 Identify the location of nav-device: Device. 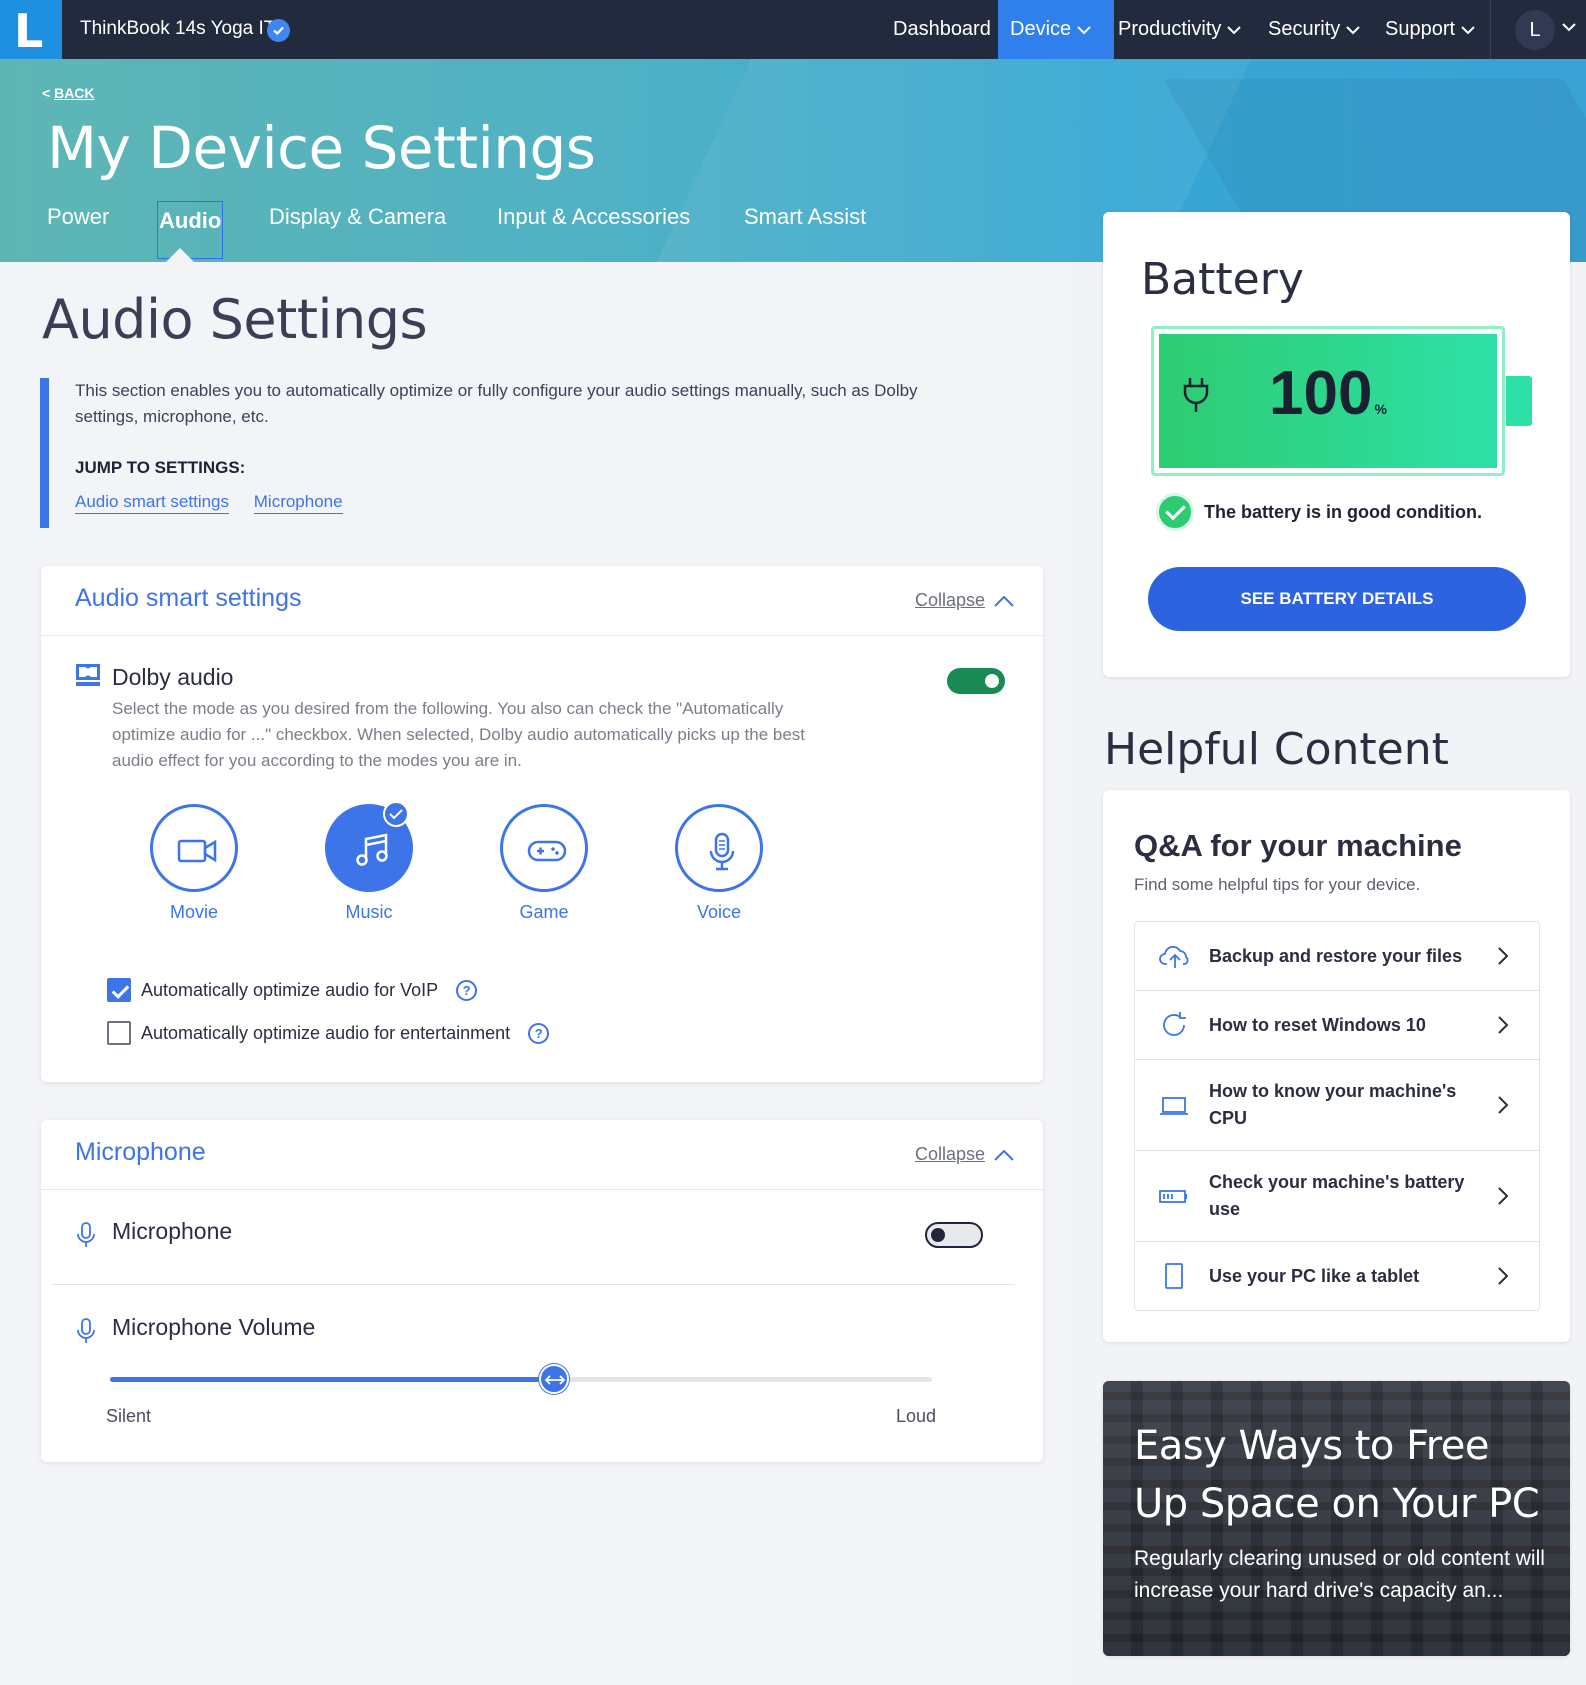
(1056, 29).